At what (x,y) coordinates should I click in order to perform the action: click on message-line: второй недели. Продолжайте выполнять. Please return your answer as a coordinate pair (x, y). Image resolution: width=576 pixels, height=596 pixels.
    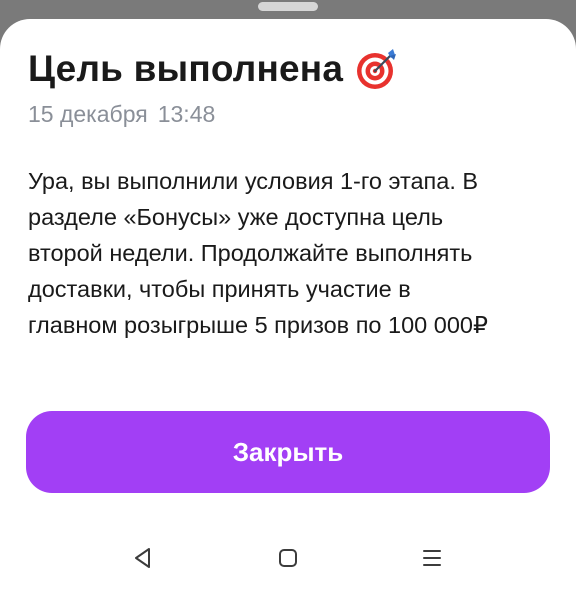
    Looking at the image, I should click on (250, 253).